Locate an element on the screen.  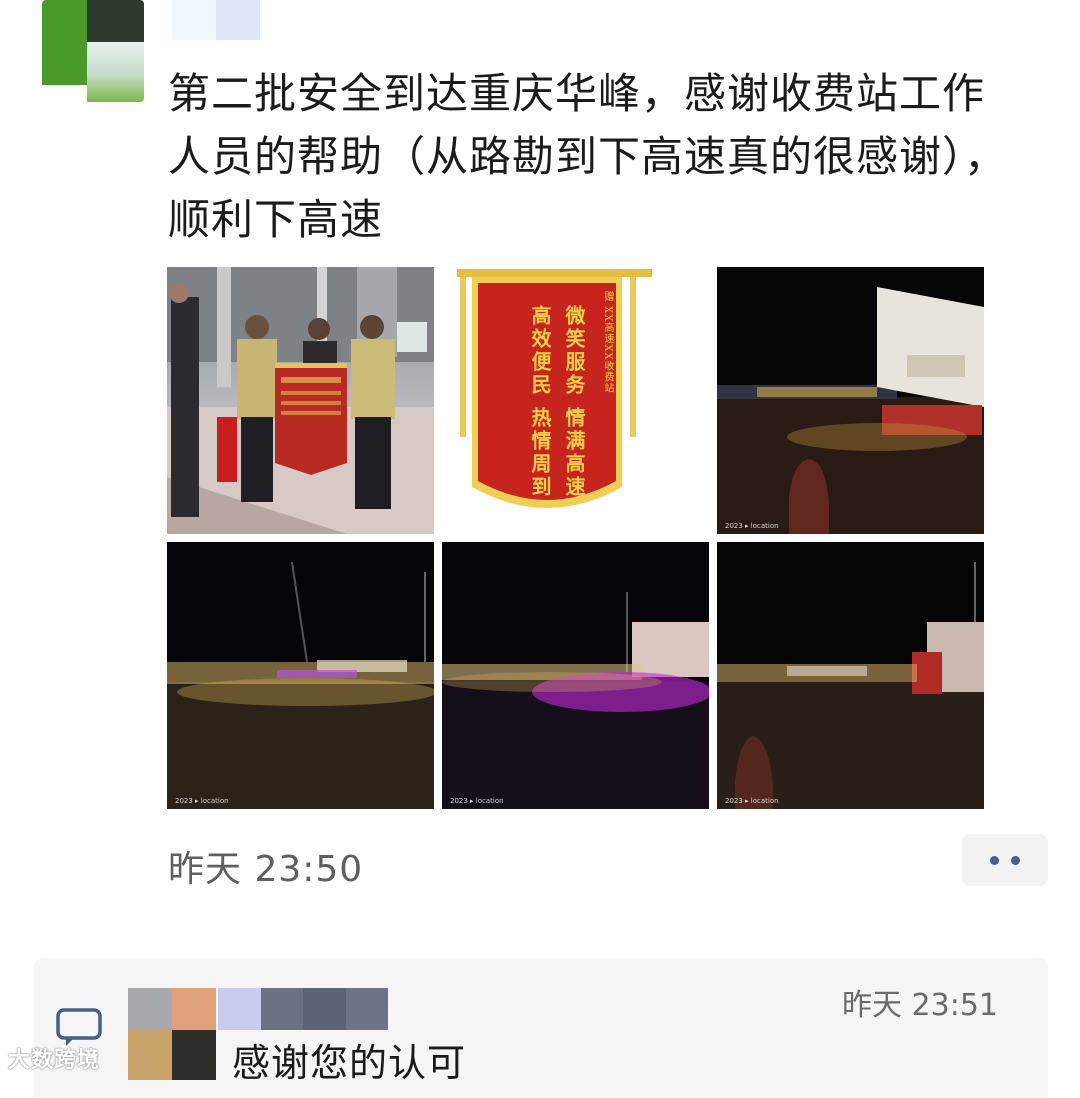
author-name-blurred is located at coordinates (216, 20).